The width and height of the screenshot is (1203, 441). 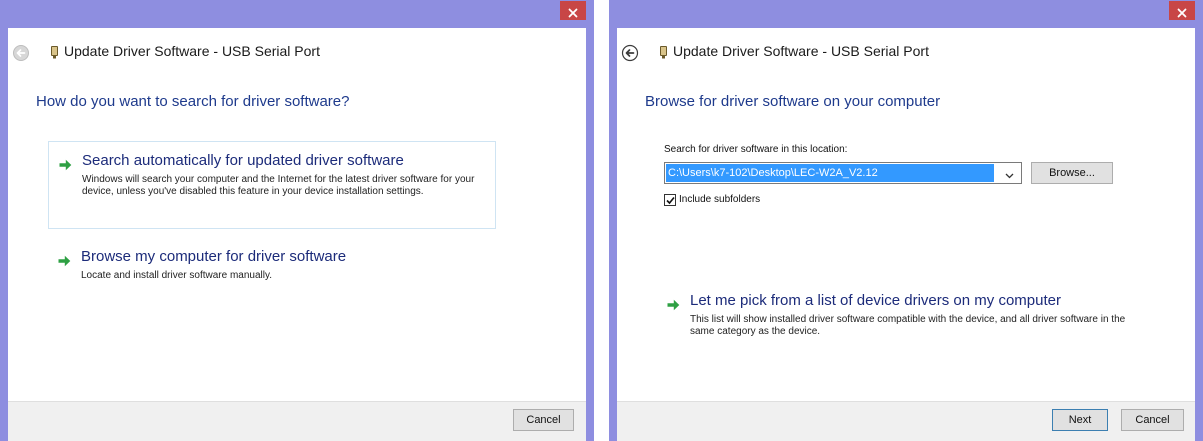 I want to click on location-combobox, so click(x=843, y=173).